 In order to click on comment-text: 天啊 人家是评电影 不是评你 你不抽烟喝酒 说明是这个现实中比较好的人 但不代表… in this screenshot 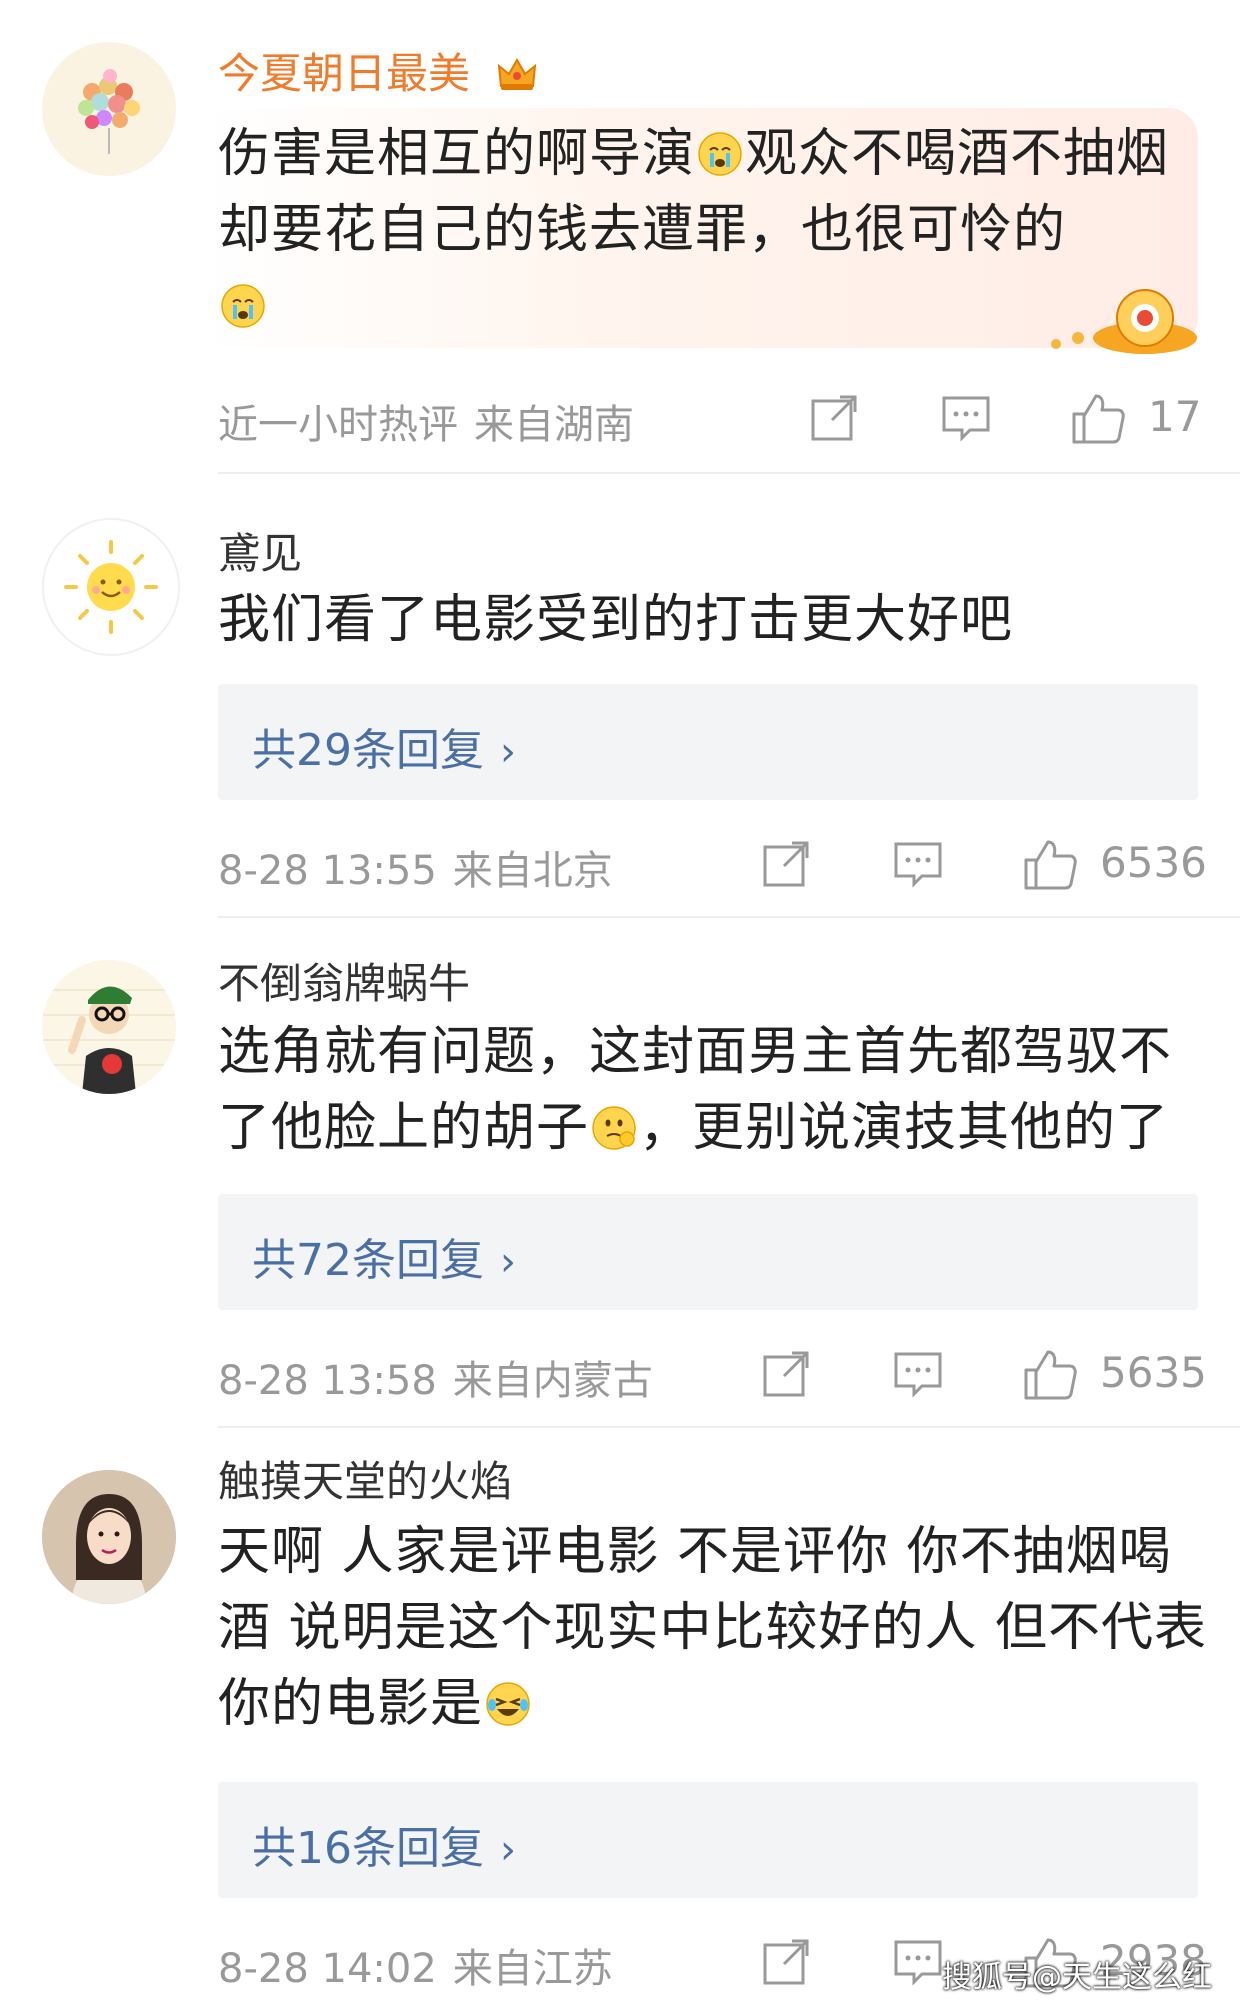, I will do `click(713, 1628)`.